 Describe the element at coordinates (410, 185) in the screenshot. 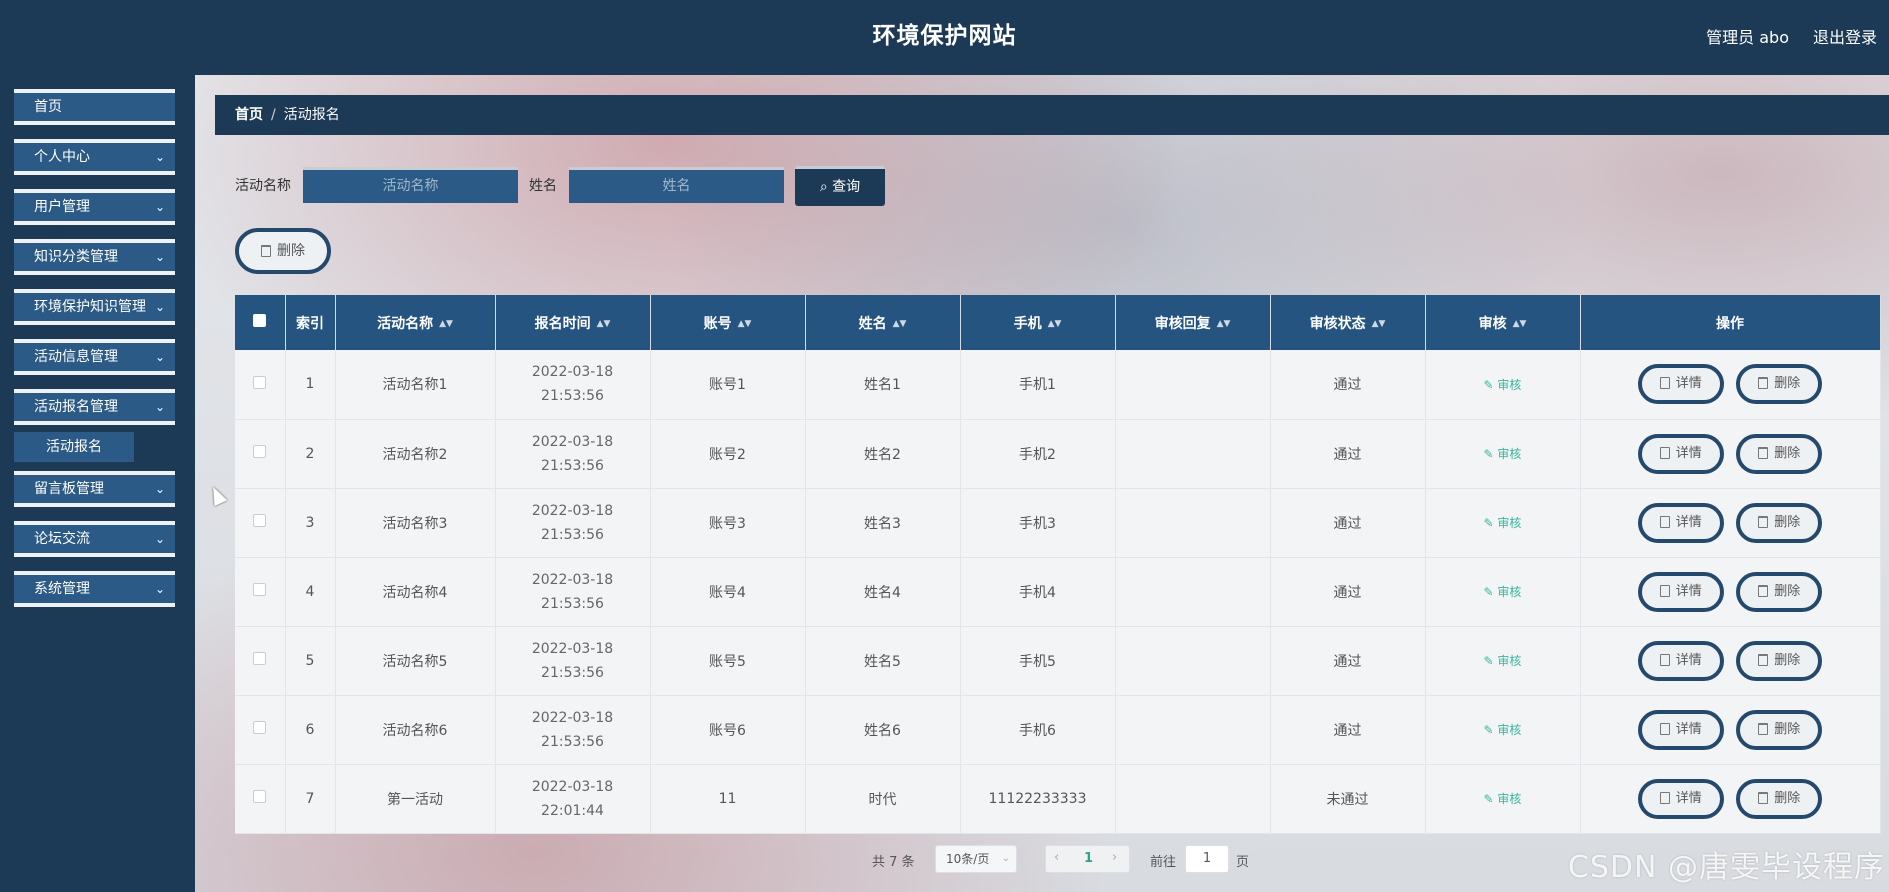

I see `activity-name-input: 活动名称` at that location.